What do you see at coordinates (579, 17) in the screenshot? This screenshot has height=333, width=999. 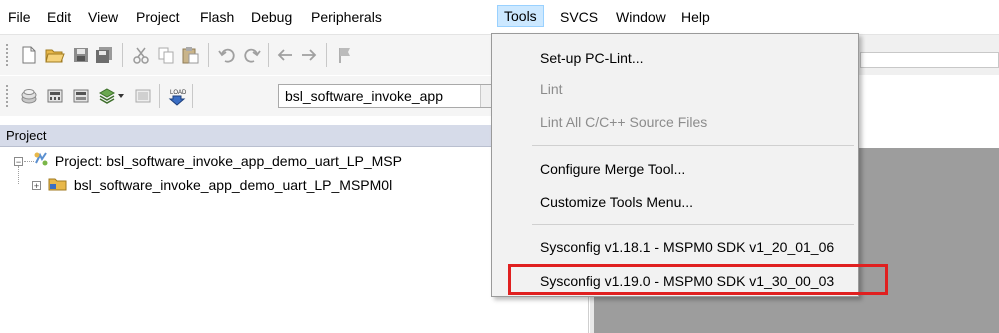 I see `menu-svcs: SVCS` at bounding box center [579, 17].